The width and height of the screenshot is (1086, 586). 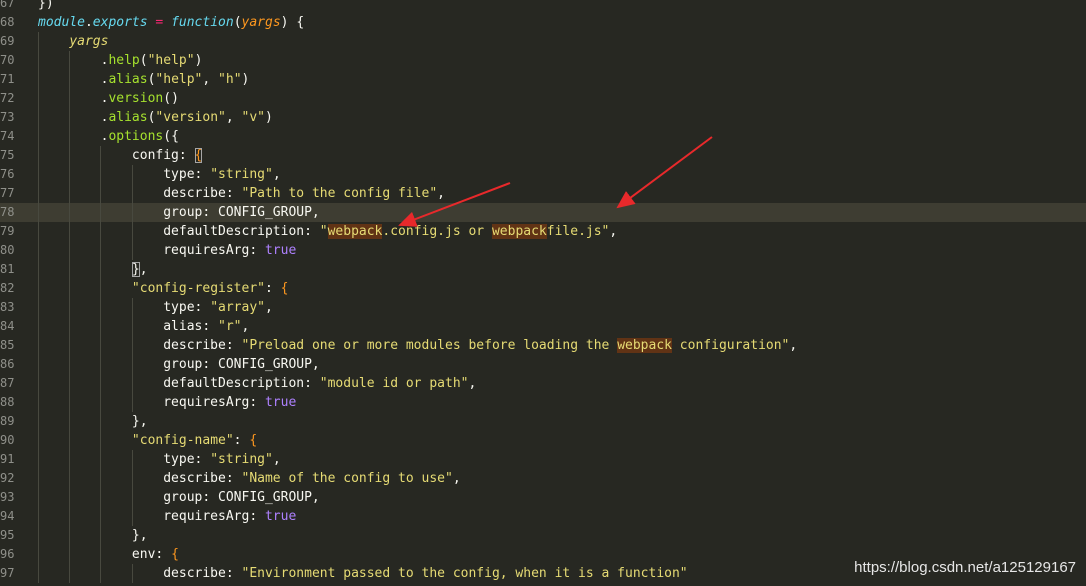 What do you see at coordinates (171, 136) in the screenshot?
I see `code-token: ({` at bounding box center [171, 136].